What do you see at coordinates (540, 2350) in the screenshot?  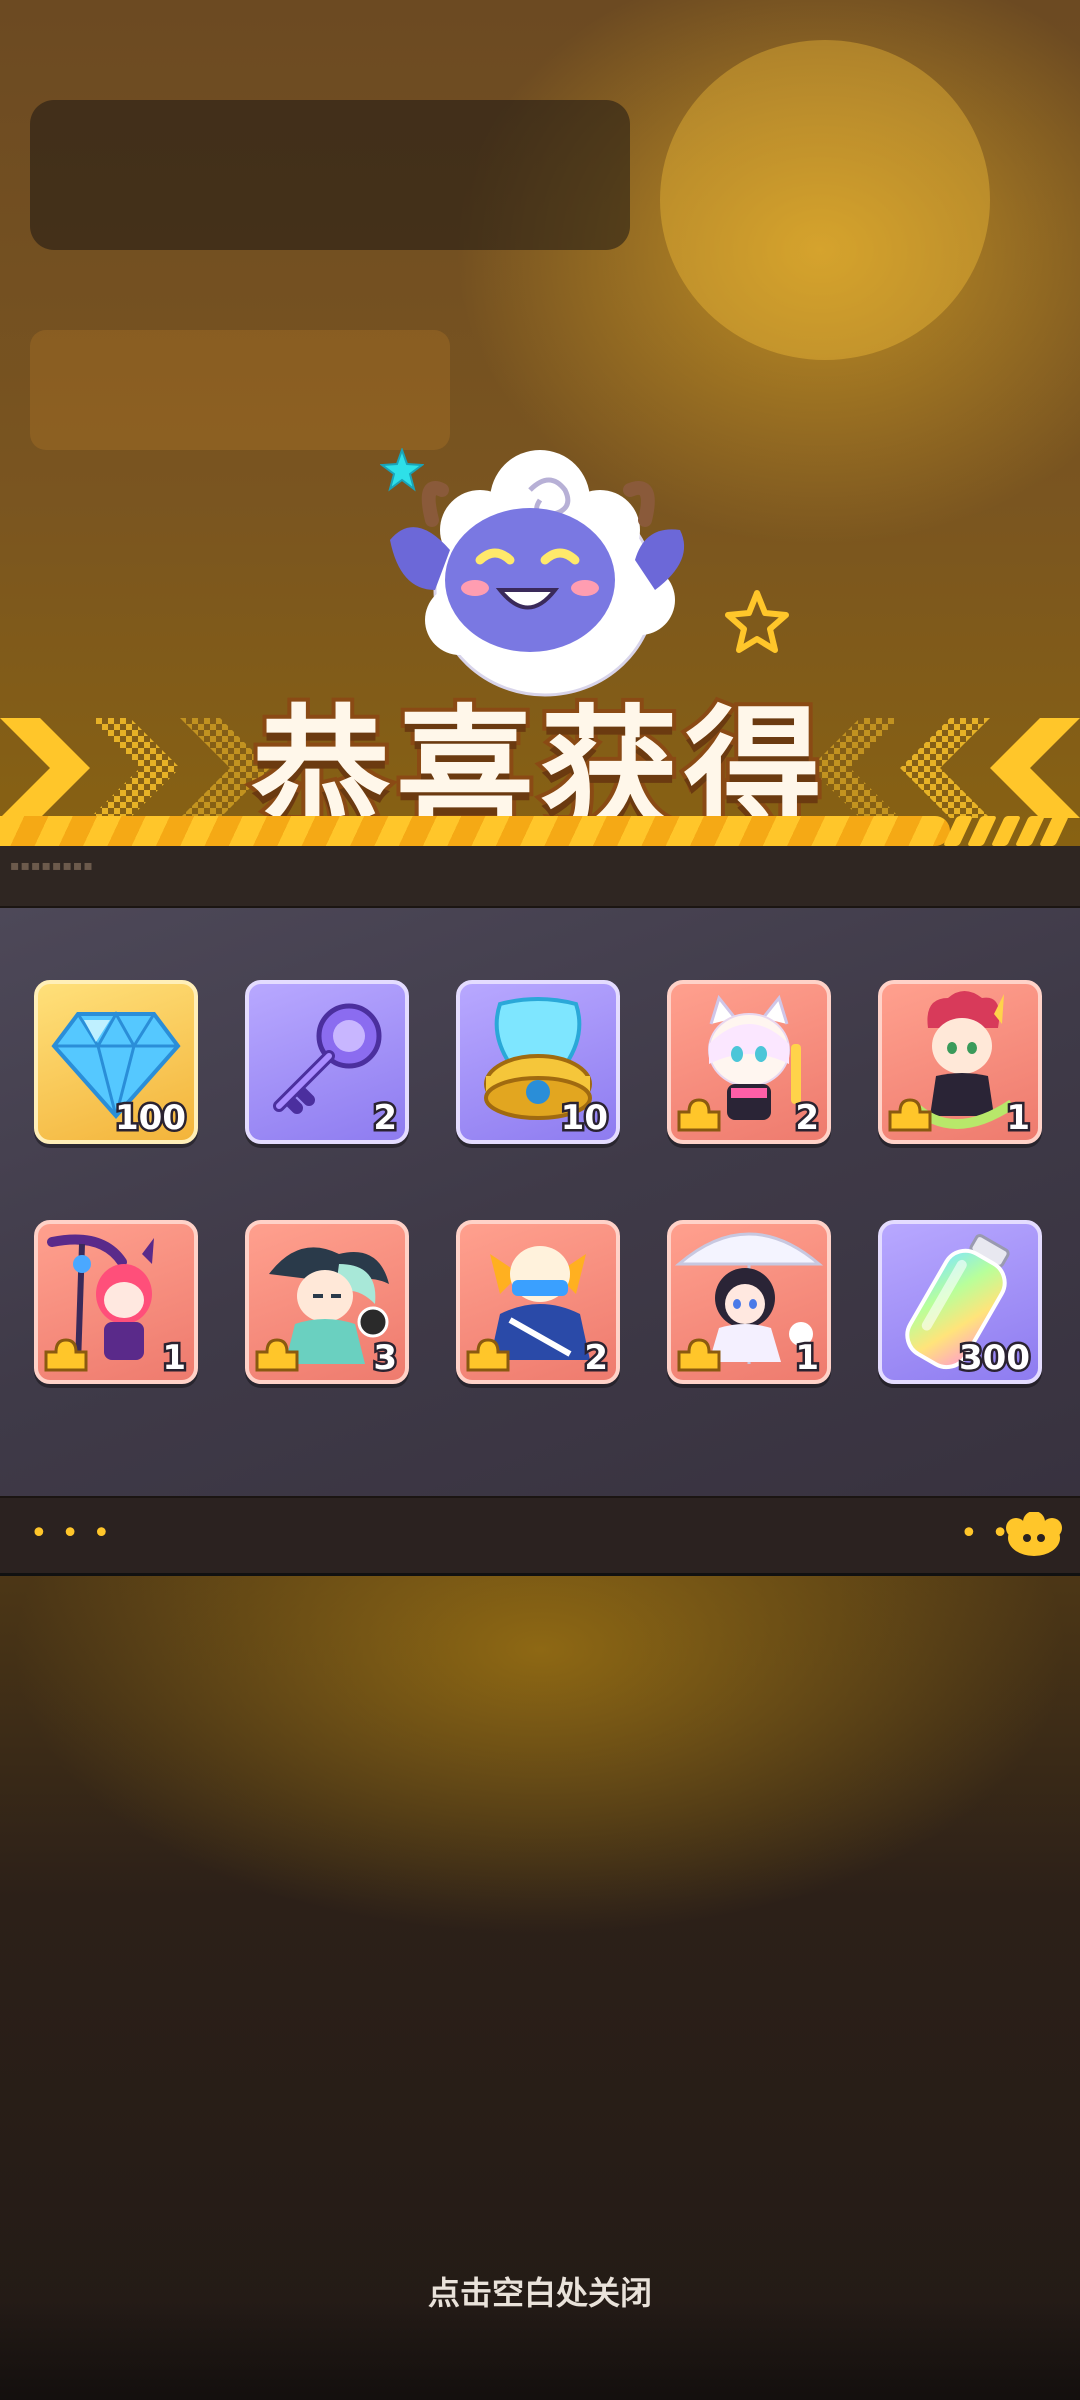 I see `background-shade` at bounding box center [540, 2350].